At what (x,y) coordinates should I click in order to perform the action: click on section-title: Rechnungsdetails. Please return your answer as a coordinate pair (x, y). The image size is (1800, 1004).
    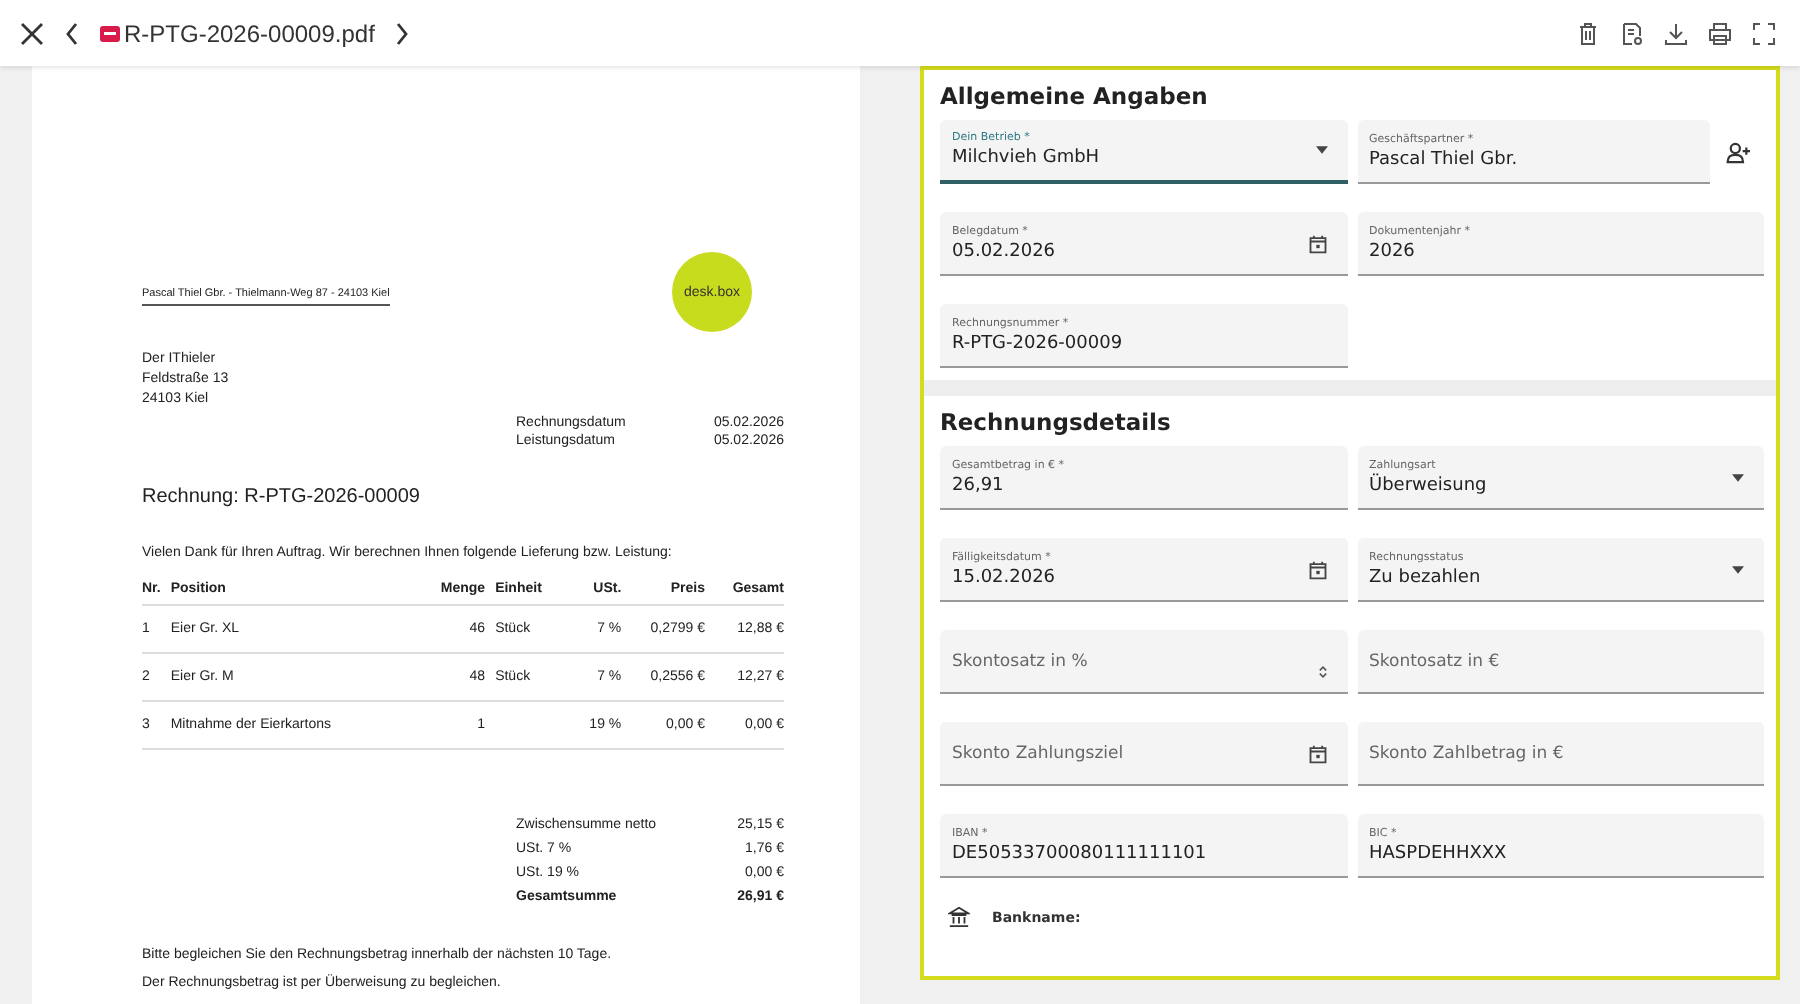
    Looking at the image, I should click on (1056, 422).